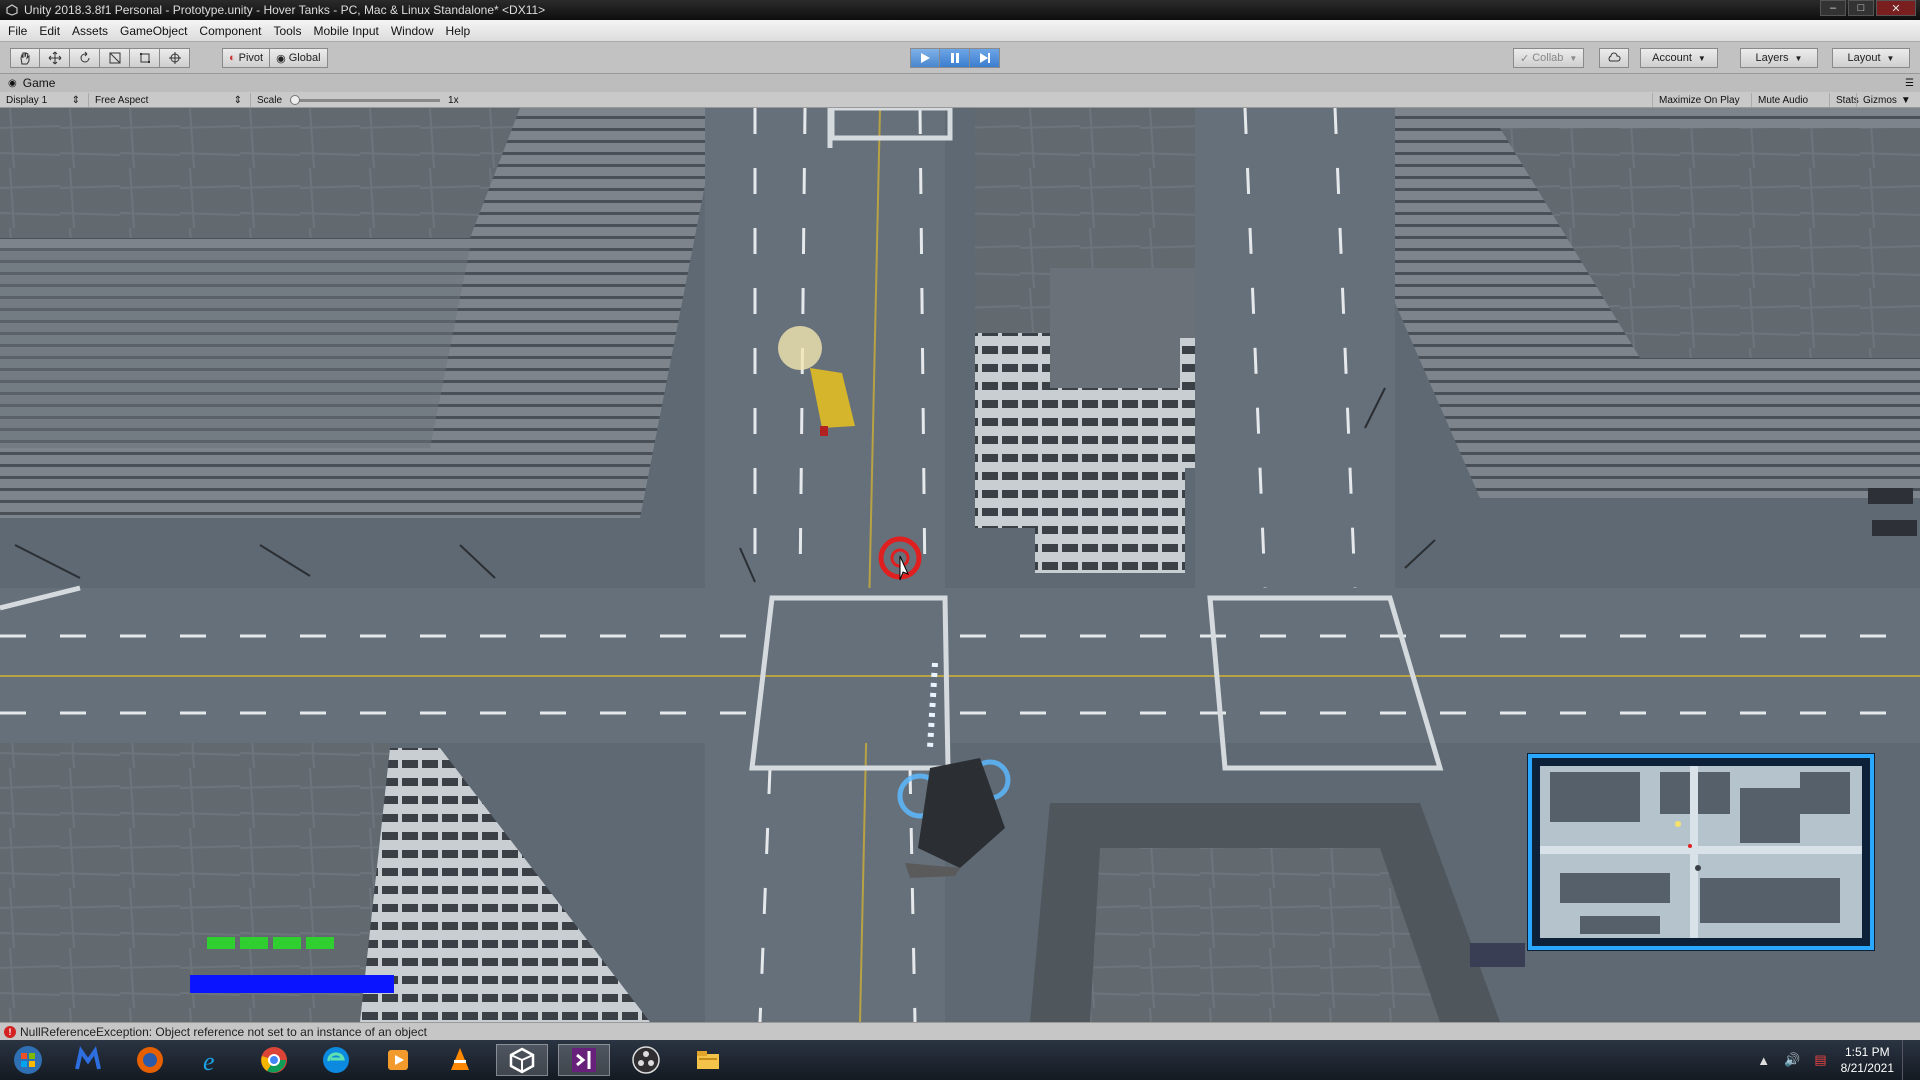 The width and height of the screenshot is (1920, 1080). I want to click on collab-button: ✓ Collab ▼, so click(1549, 58).